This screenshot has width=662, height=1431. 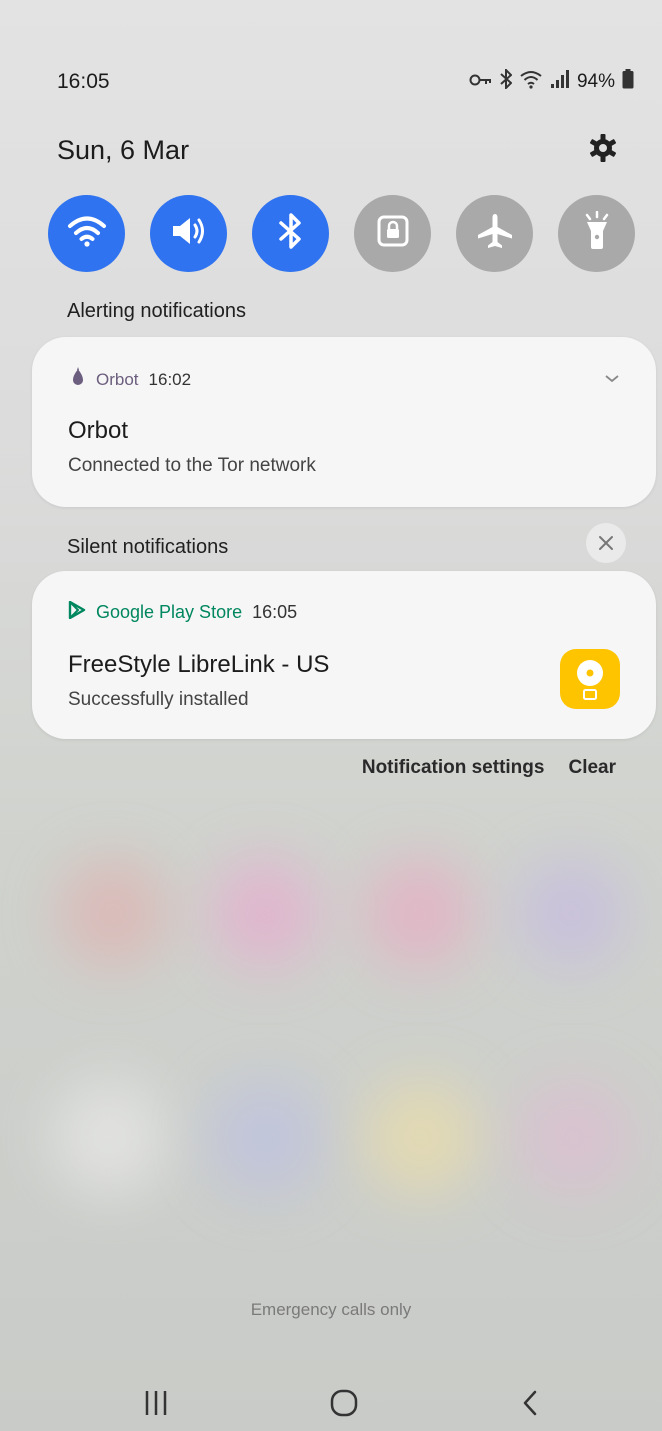 I want to click on navigation-bar, so click(x=331, y=1405).